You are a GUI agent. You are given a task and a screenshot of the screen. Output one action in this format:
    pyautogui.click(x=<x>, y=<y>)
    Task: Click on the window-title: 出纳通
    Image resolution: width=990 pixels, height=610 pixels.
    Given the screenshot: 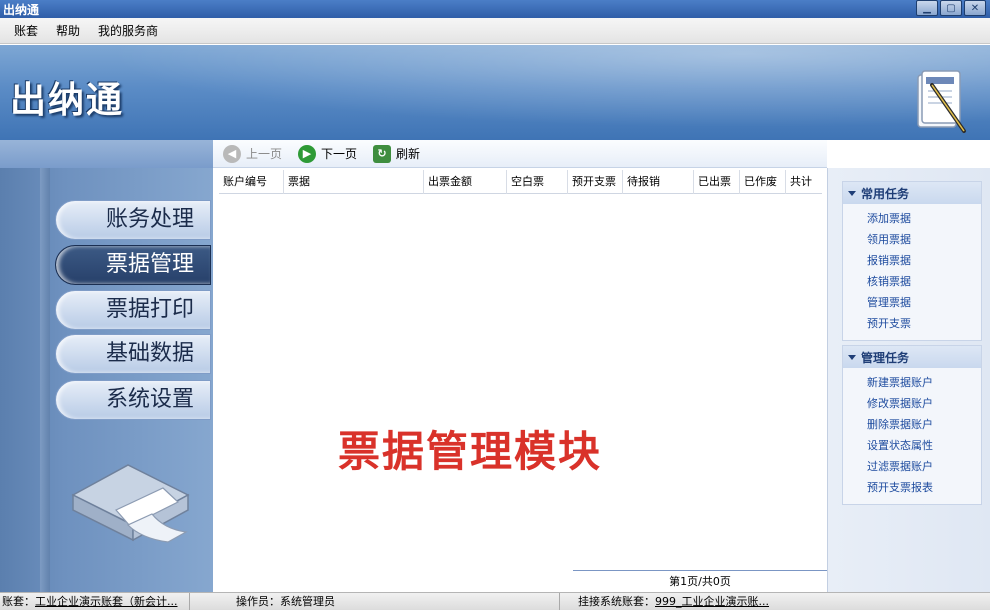 What is the action you would take?
    pyautogui.click(x=21, y=10)
    